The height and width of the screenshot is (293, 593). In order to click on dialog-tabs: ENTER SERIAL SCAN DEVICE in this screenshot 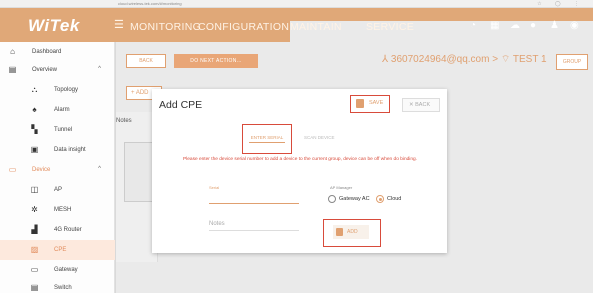, I will do `click(299, 137)`.